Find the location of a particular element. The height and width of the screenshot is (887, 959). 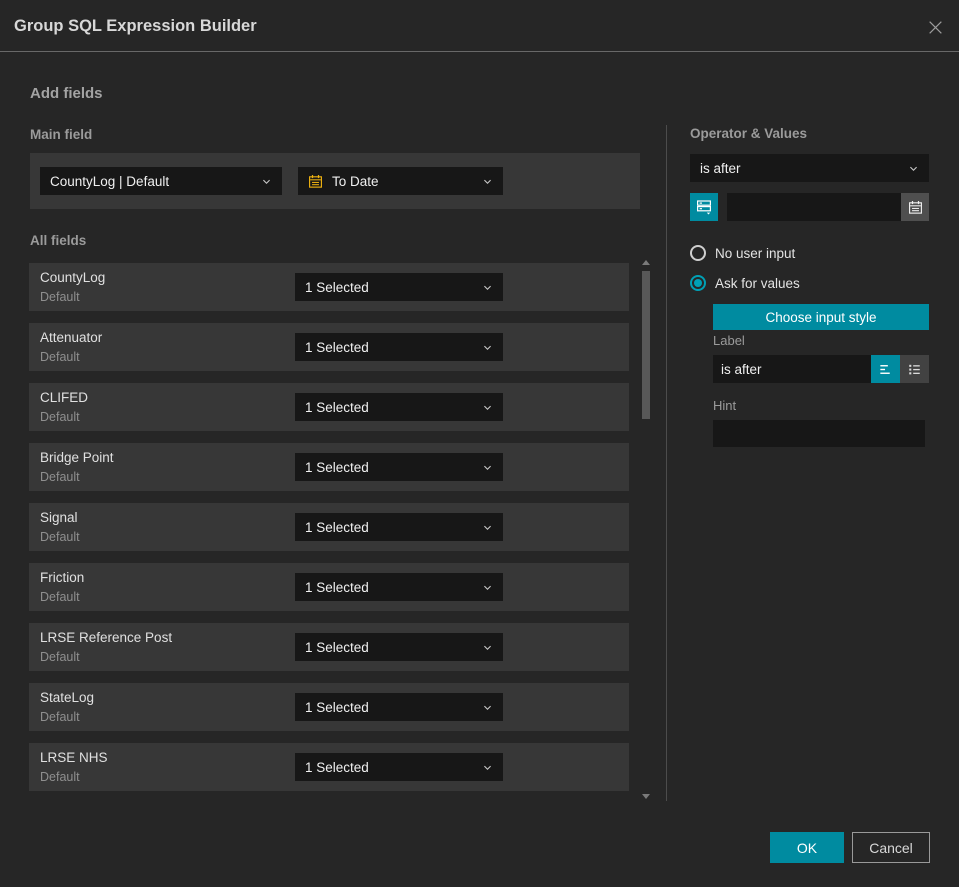

main-field-panel: CountyLog | Default To Date is located at coordinates (335, 181).